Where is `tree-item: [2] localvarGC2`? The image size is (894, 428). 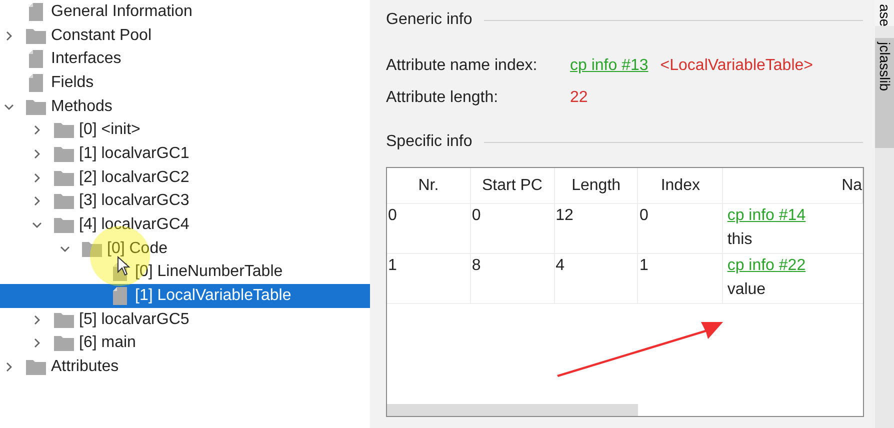 tree-item: [2] localvarGC2 is located at coordinates (185, 178).